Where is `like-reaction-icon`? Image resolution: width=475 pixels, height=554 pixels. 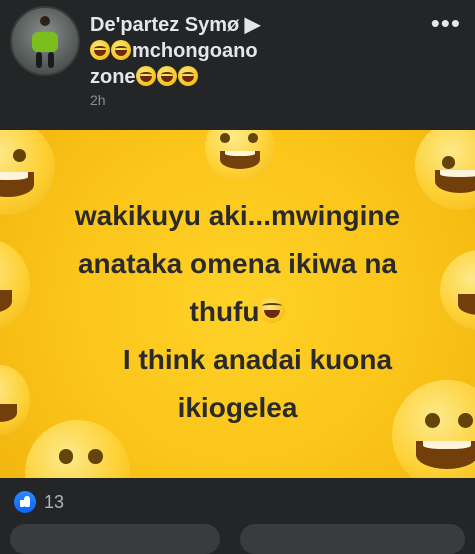 like-reaction-icon is located at coordinates (25, 502).